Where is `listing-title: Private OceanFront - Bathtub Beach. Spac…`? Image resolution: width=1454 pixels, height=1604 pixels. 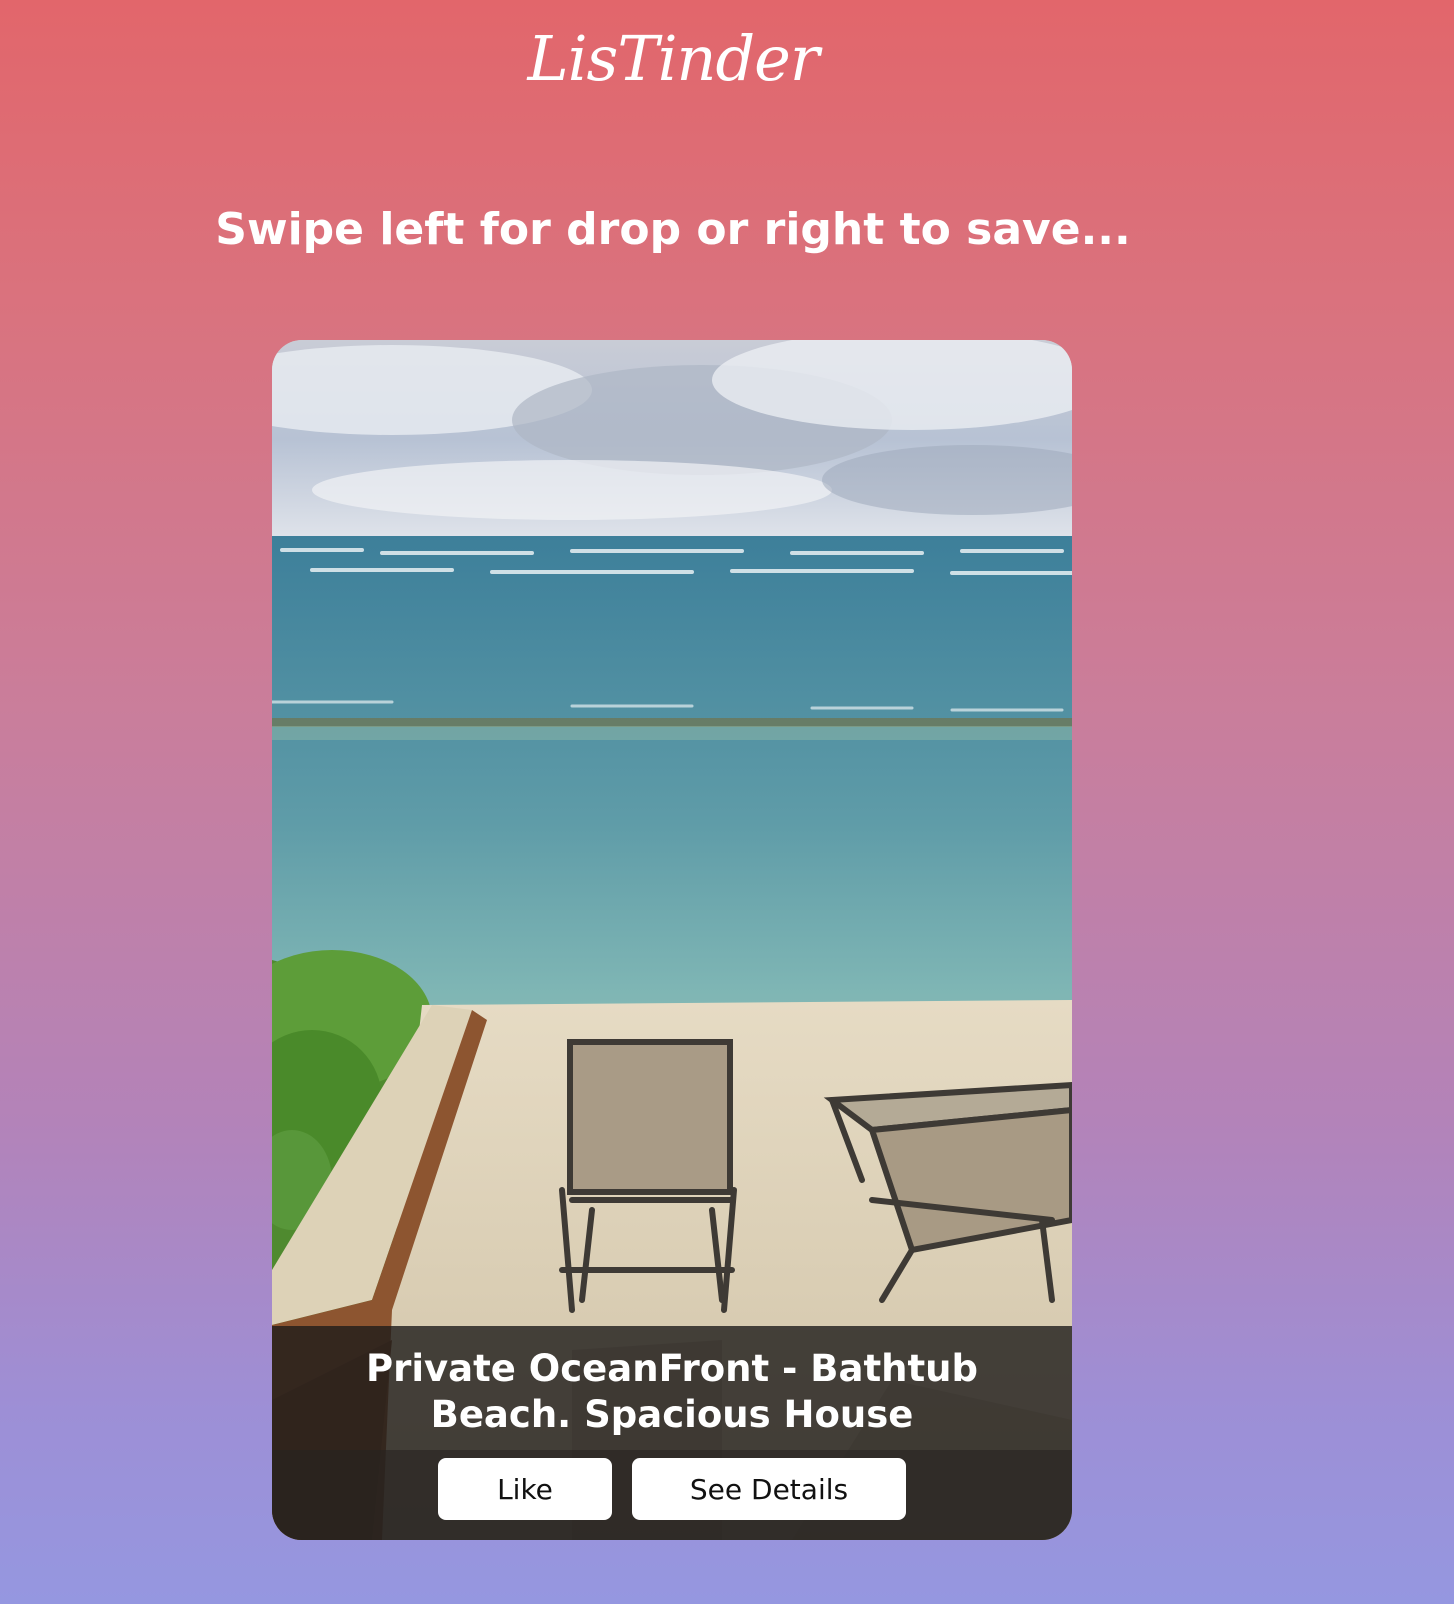
listing-title: Private OceanFront - Bathtub Beach. Spac… is located at coordinates (672, 1391).